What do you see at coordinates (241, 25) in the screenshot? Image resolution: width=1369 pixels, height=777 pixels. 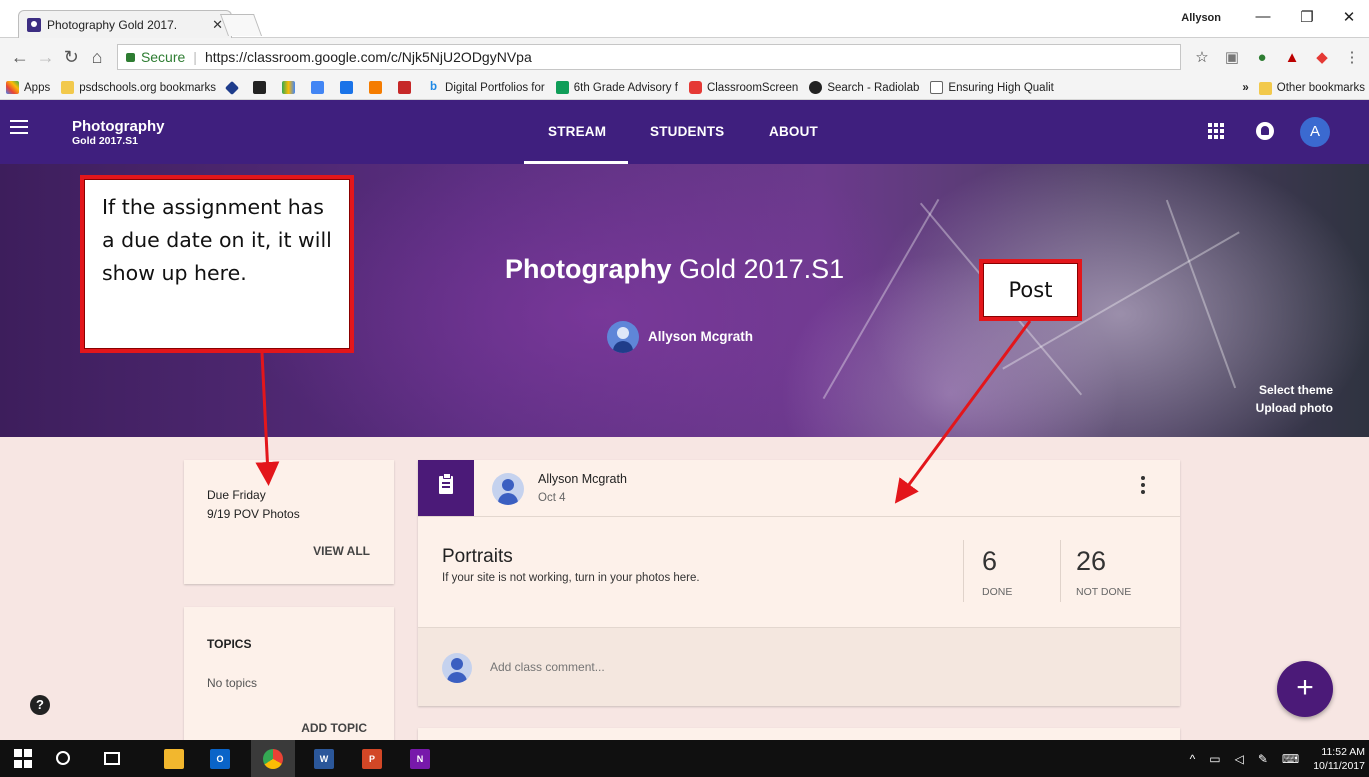 I see `new-tab-button` at bounding box center [241, 25].